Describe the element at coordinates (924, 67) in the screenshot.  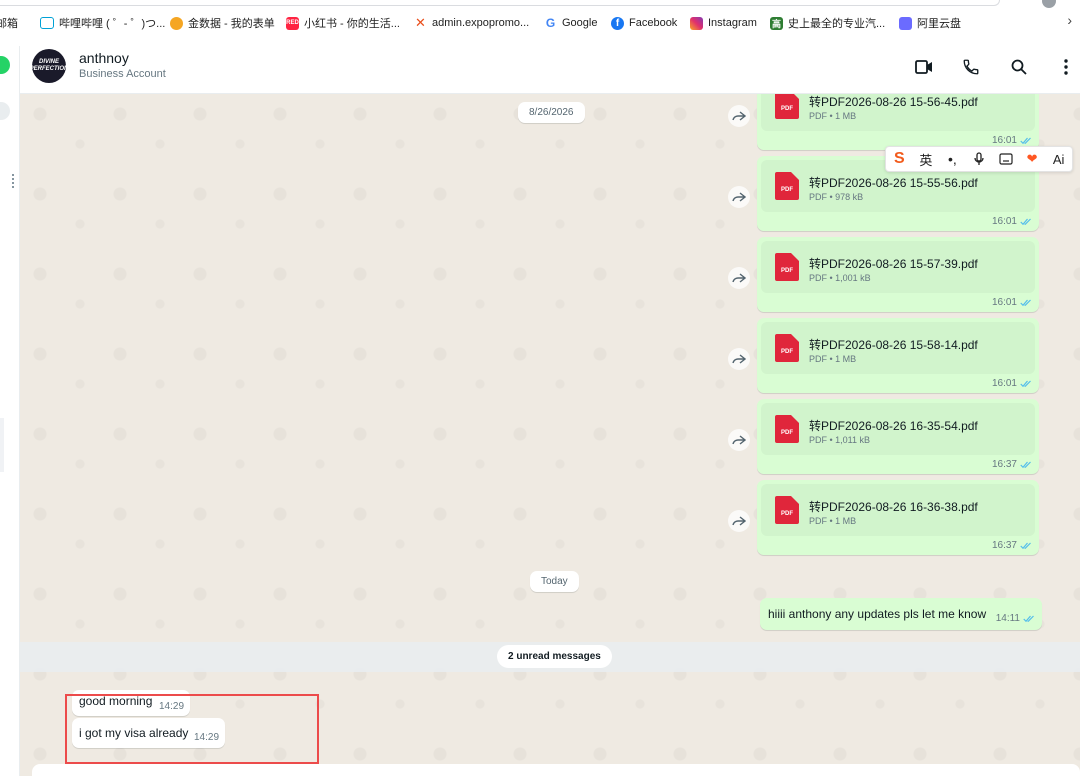
I see `video-call-icon` at that location.